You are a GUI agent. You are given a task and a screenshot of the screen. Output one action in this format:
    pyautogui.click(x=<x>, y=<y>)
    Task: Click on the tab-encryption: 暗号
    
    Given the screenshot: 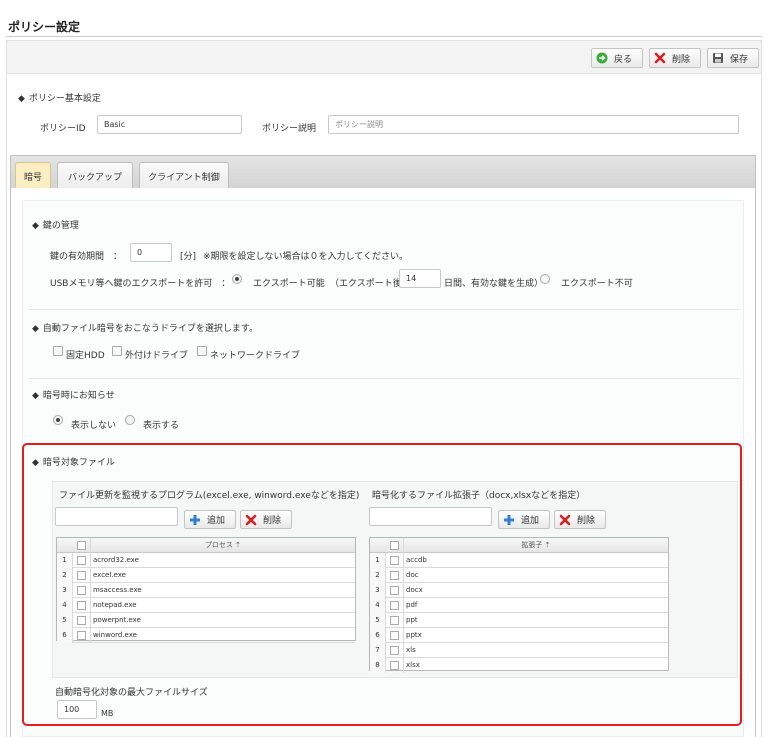 What is the action you would take?
    pyautogui.click(x=33, y=175)
    